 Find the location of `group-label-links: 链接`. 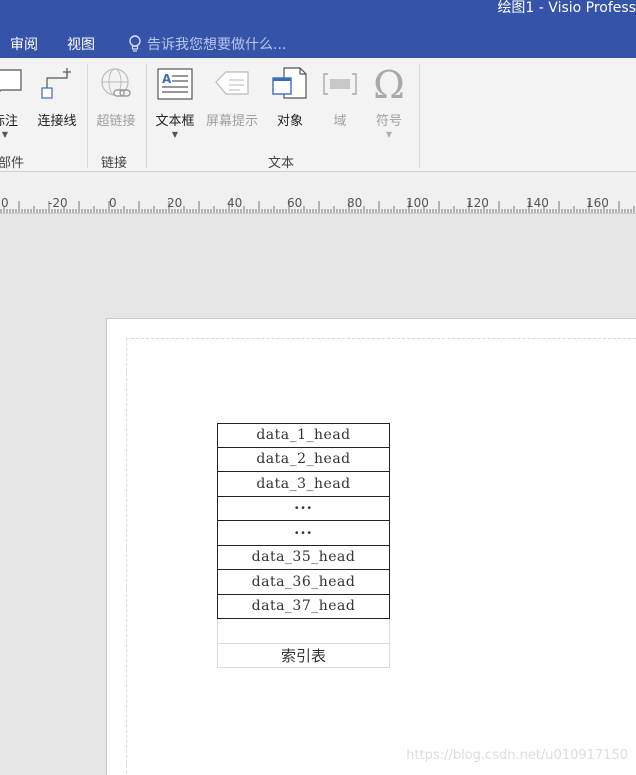

group-label-links: 链接 is located at coordinates (114, 163).